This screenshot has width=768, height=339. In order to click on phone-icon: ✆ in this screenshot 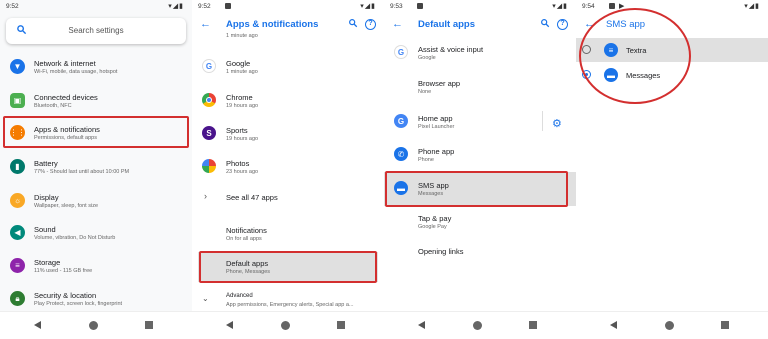, I will do `click(401, 154)`.